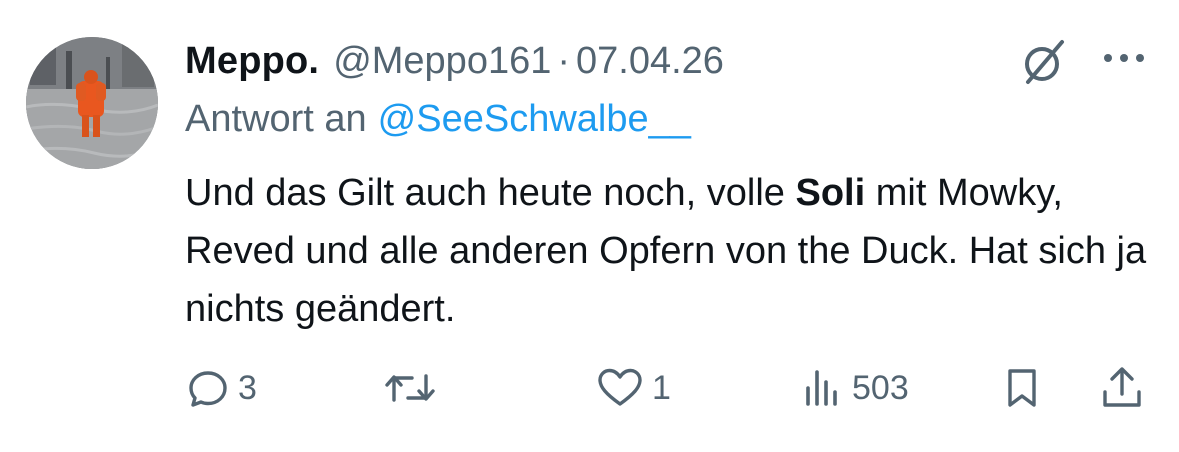 This screenshot has width=1179, height=452. I want to click on avatar, so click(92, 103).